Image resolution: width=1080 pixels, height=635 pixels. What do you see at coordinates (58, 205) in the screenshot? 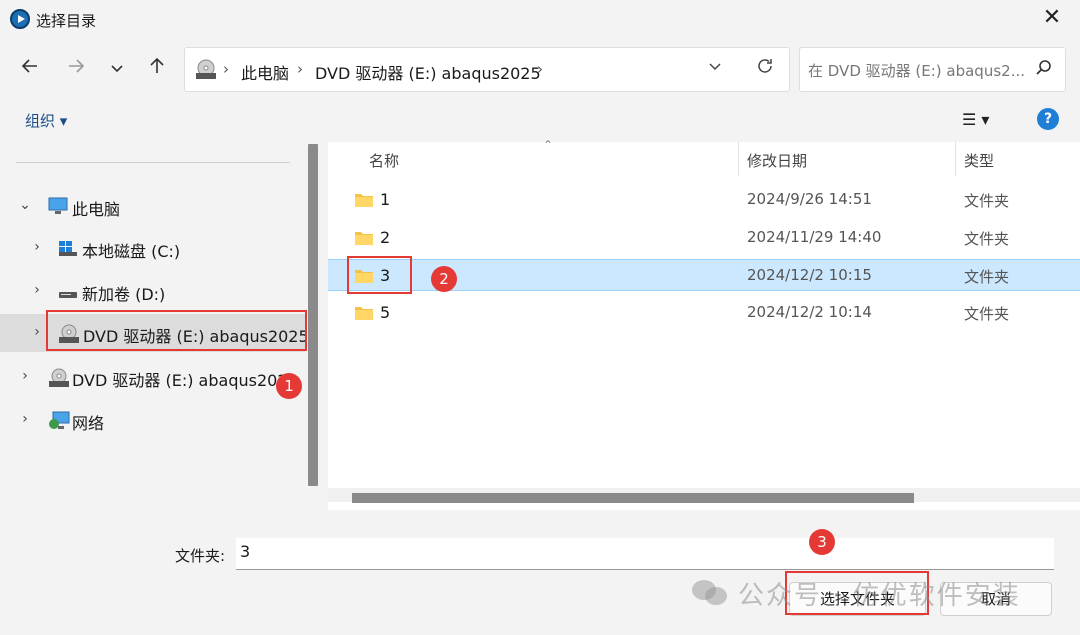
I see `monitor-icon` at bounding box center [58, 205].